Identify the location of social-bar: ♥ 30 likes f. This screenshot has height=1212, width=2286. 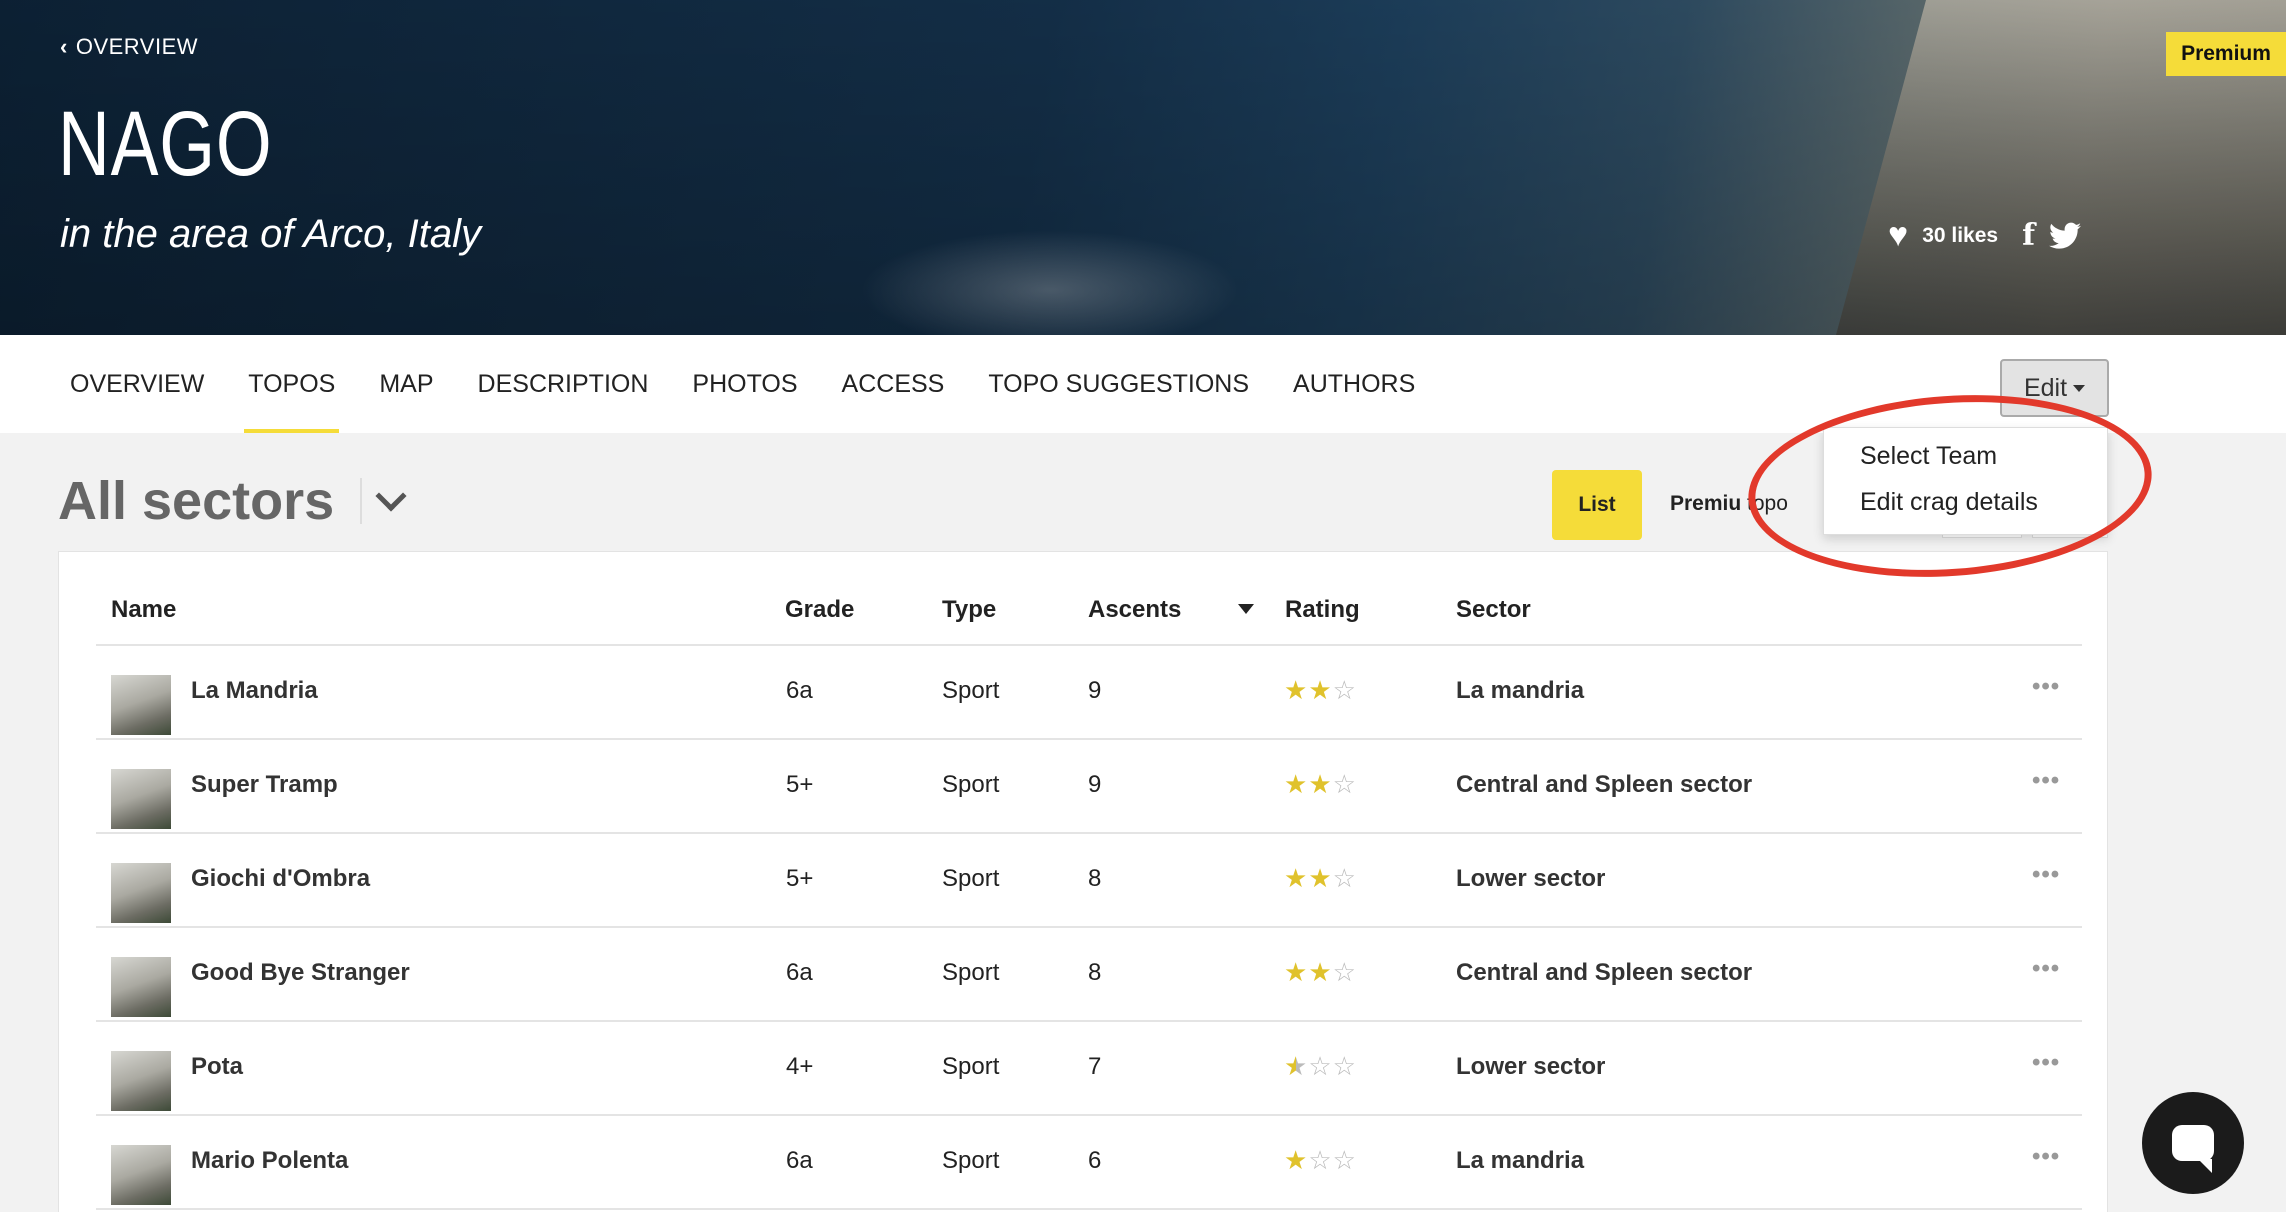
(1984, 235).